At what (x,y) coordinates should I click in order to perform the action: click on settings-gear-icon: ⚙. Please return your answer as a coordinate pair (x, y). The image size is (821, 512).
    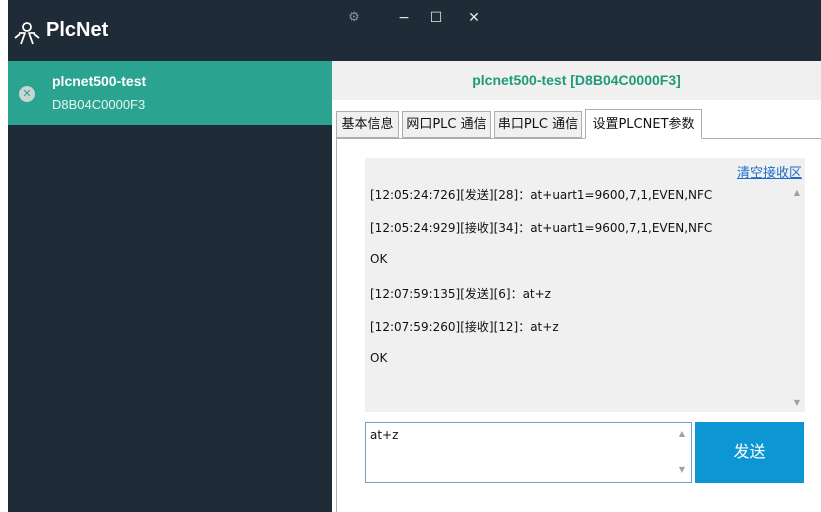
    Looking at the image, I should click on (354, 18).